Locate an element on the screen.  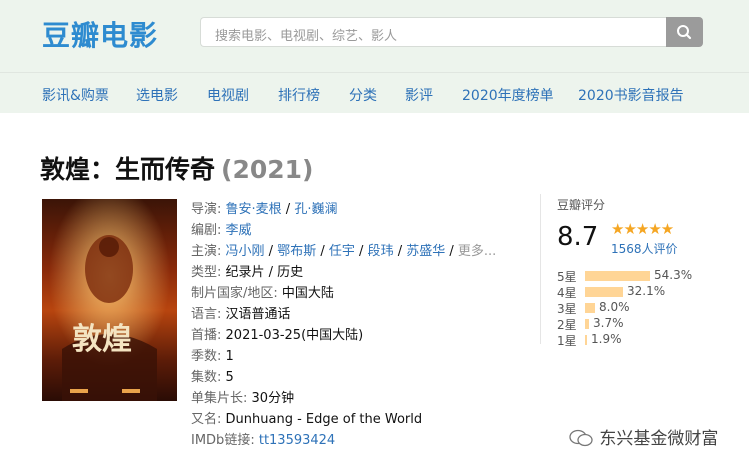
poster-art: 敦煌 is located at coordinates (109, 300).